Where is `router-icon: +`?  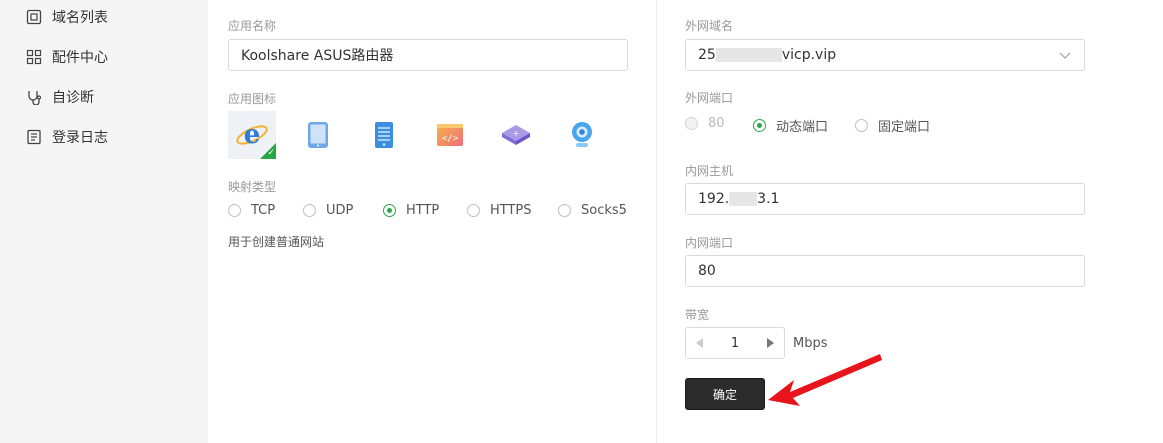 router-icon: + is located at coordinates (516, 135).